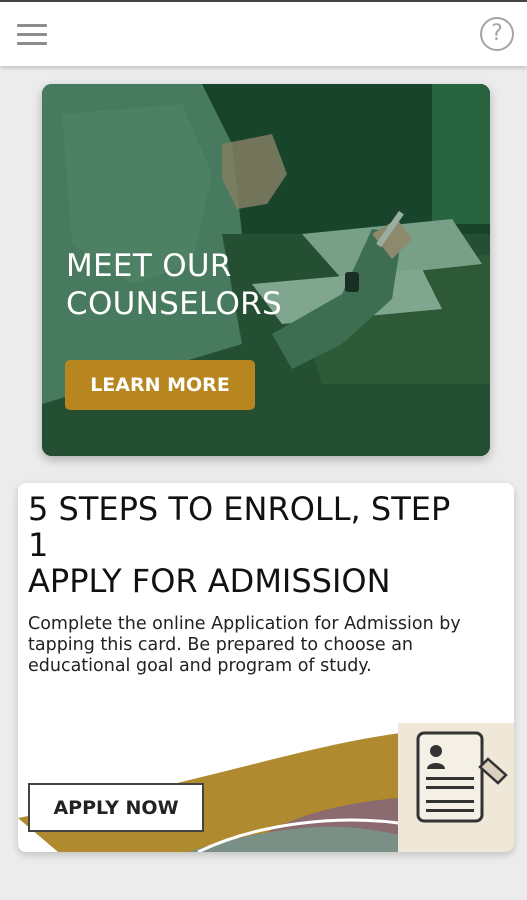 The height and width of the screenshot is (900, 527). Describe the element at coordinates (32, 35) in the screenshot. I see `hamburger-menu-icon` at that location.